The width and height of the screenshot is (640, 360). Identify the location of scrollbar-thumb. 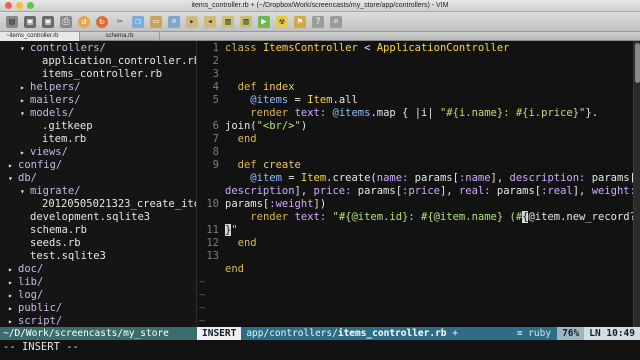
(637, 63).